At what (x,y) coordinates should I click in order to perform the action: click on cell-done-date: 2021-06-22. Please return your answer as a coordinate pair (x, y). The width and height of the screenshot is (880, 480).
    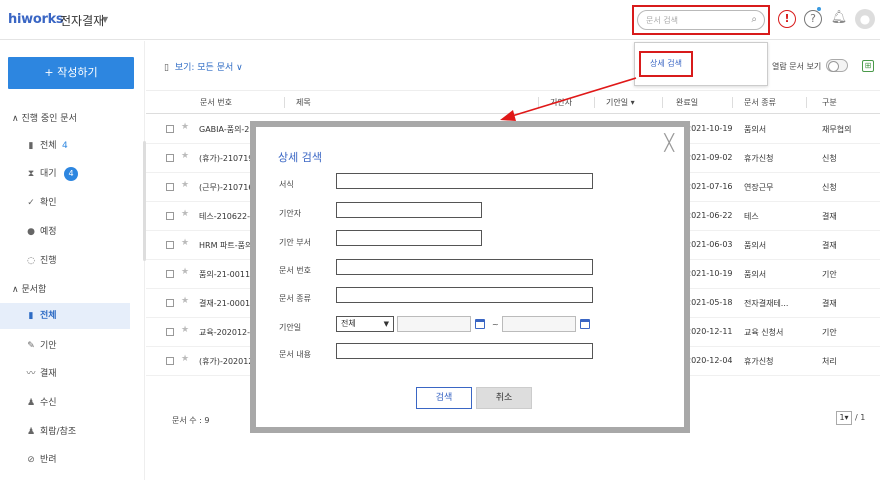
    Looking at the image, I should click on (709, 215).